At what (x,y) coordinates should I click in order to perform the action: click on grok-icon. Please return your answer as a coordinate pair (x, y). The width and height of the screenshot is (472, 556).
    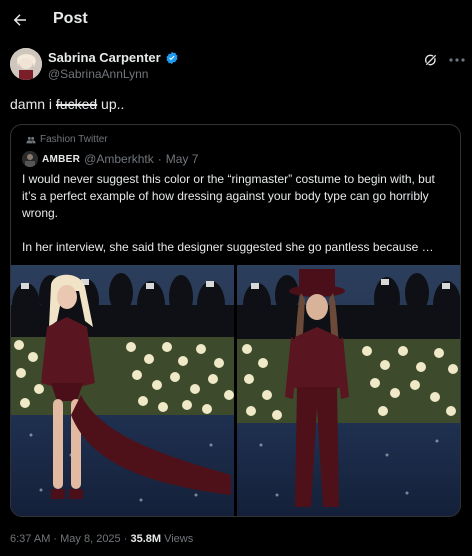
    Looking at the image, I should click on (431, 60).